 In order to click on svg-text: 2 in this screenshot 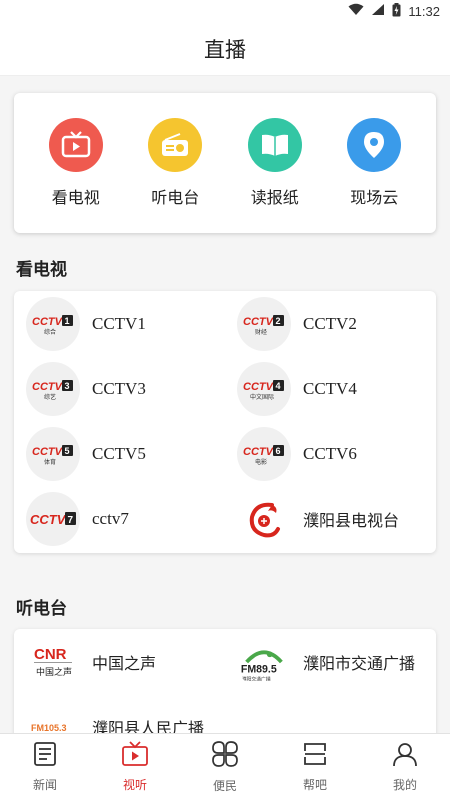, I will do `click(278, 321)`.